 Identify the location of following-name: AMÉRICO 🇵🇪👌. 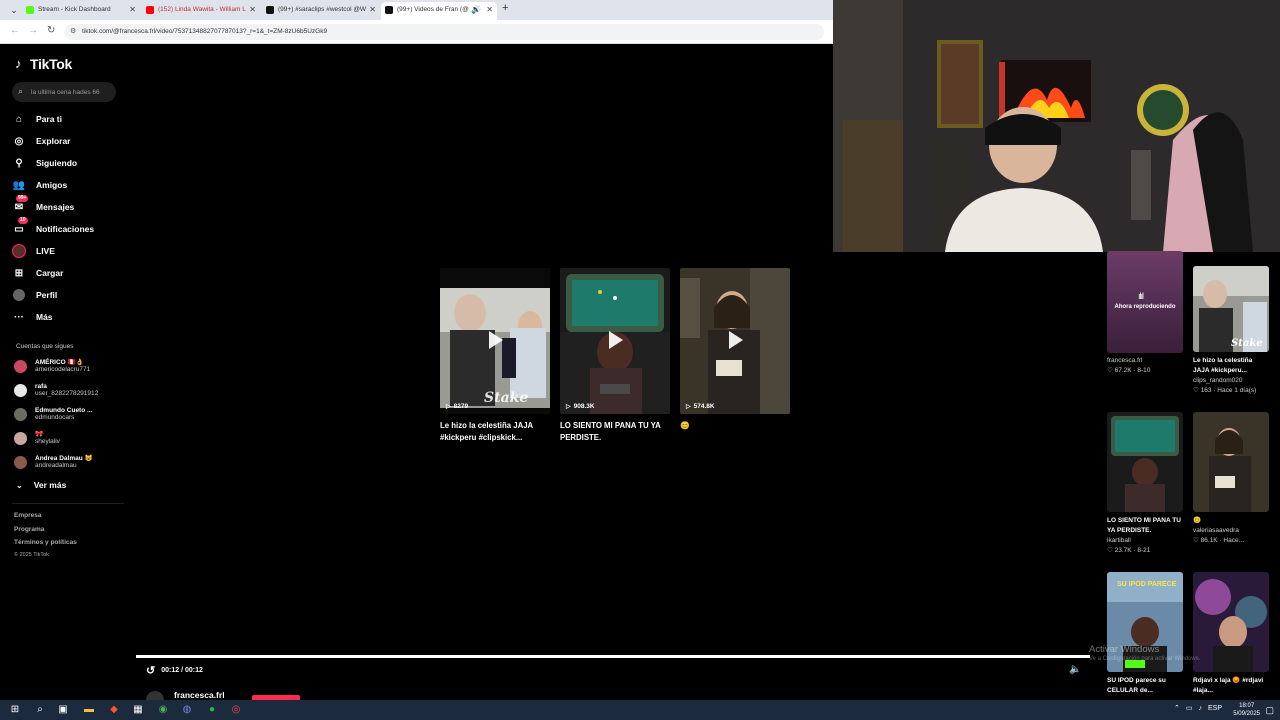
(59, 362).